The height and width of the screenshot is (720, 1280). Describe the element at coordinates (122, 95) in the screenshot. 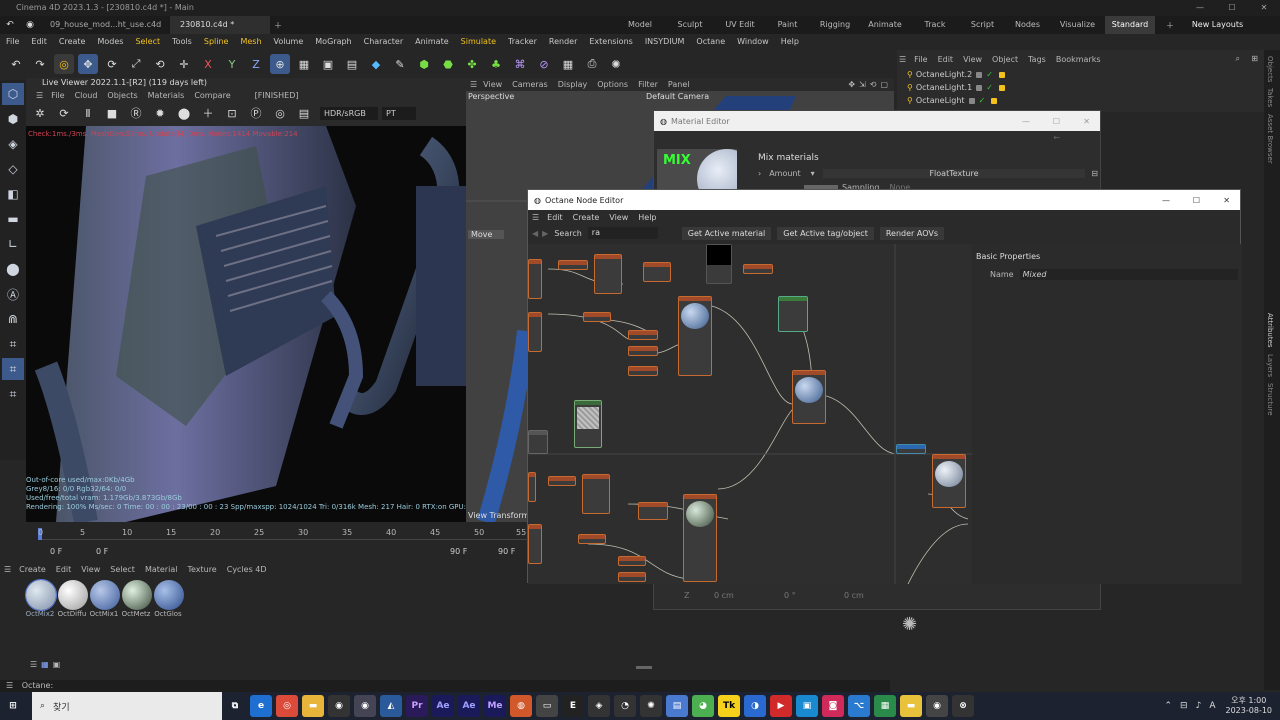

I see `lv-menu-objects: Objects` at that location.